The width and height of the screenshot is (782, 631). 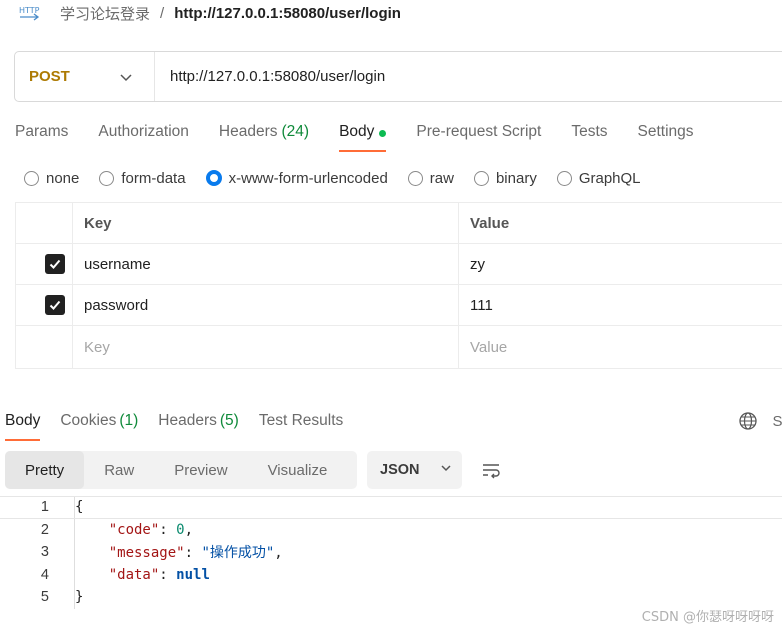 I want to click on code-line: 2 "code": 0,, so click(x=391, y=529).